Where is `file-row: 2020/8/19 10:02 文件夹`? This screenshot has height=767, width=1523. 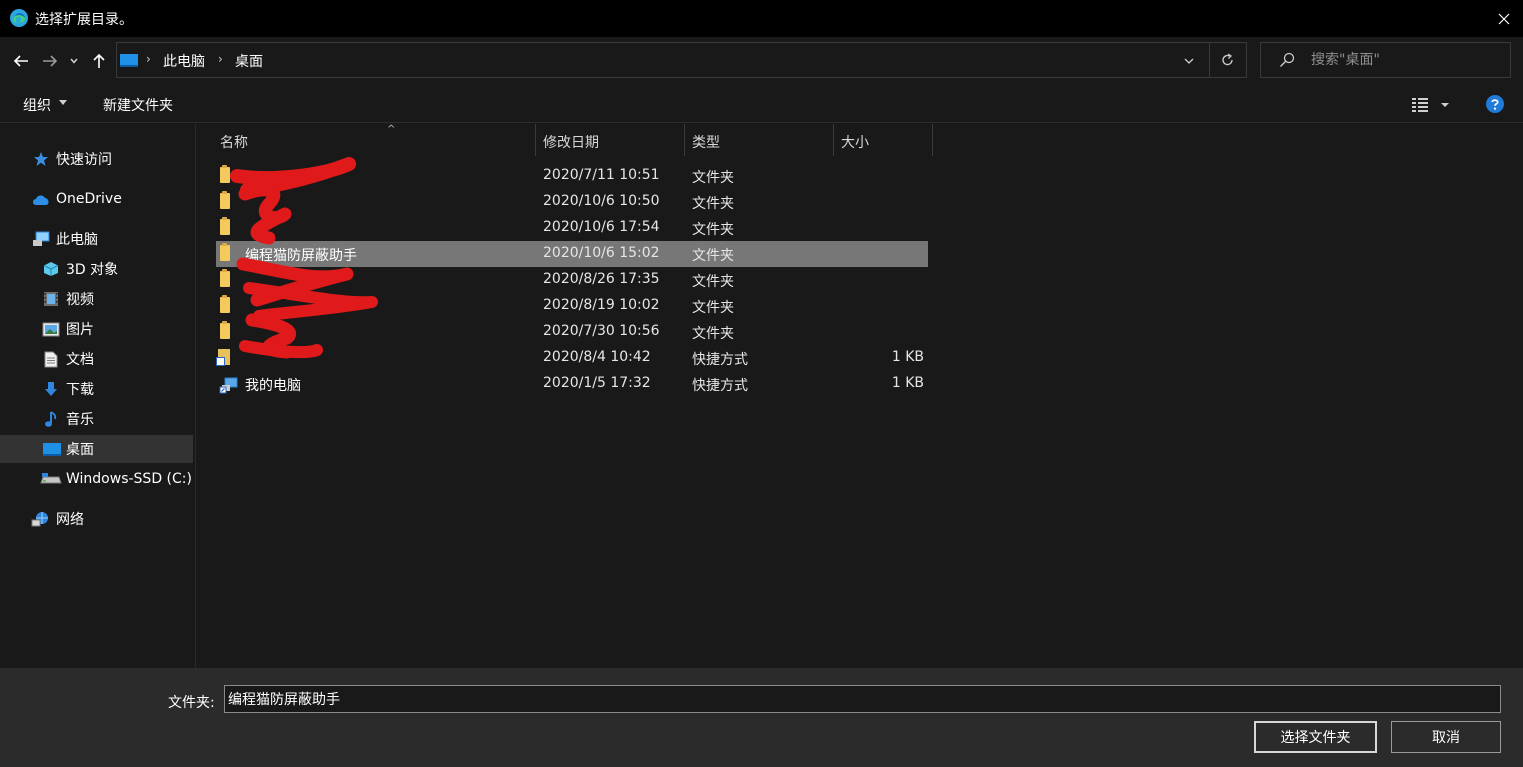
file-row: 2020/8/19 10:02 文件夹 is located at coordinates (572, 306).